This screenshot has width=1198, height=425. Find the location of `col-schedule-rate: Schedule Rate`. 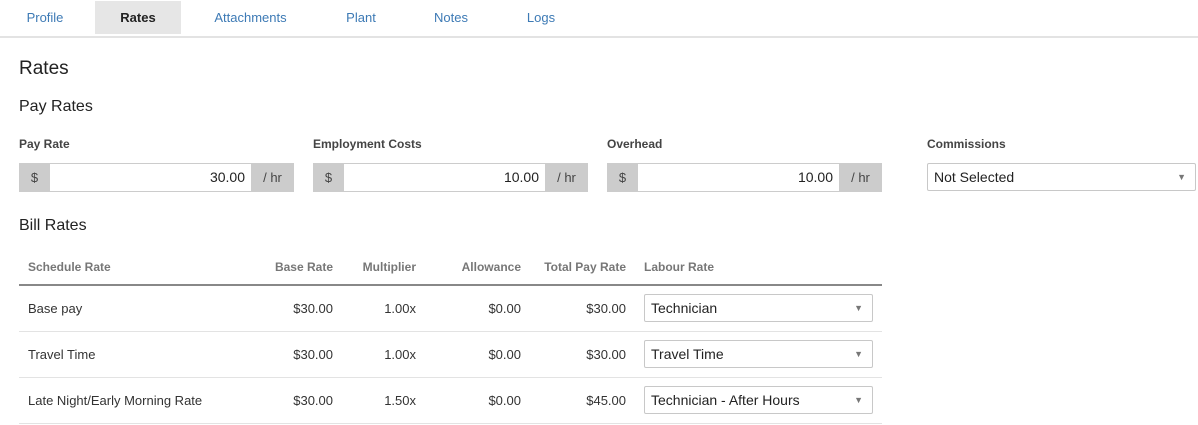

col-schedule-rate: Schedule Rate is located at coordinates (69, 267).